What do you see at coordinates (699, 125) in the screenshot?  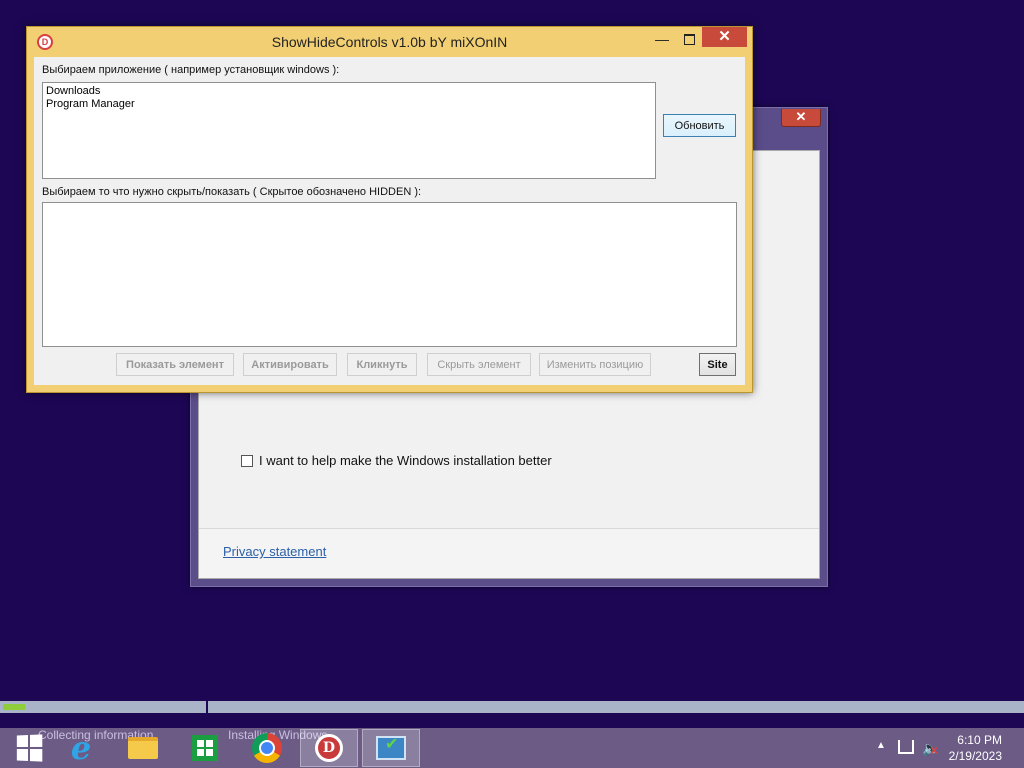 I see `refresh-button: Обновить` at bounding box center [699, 125].